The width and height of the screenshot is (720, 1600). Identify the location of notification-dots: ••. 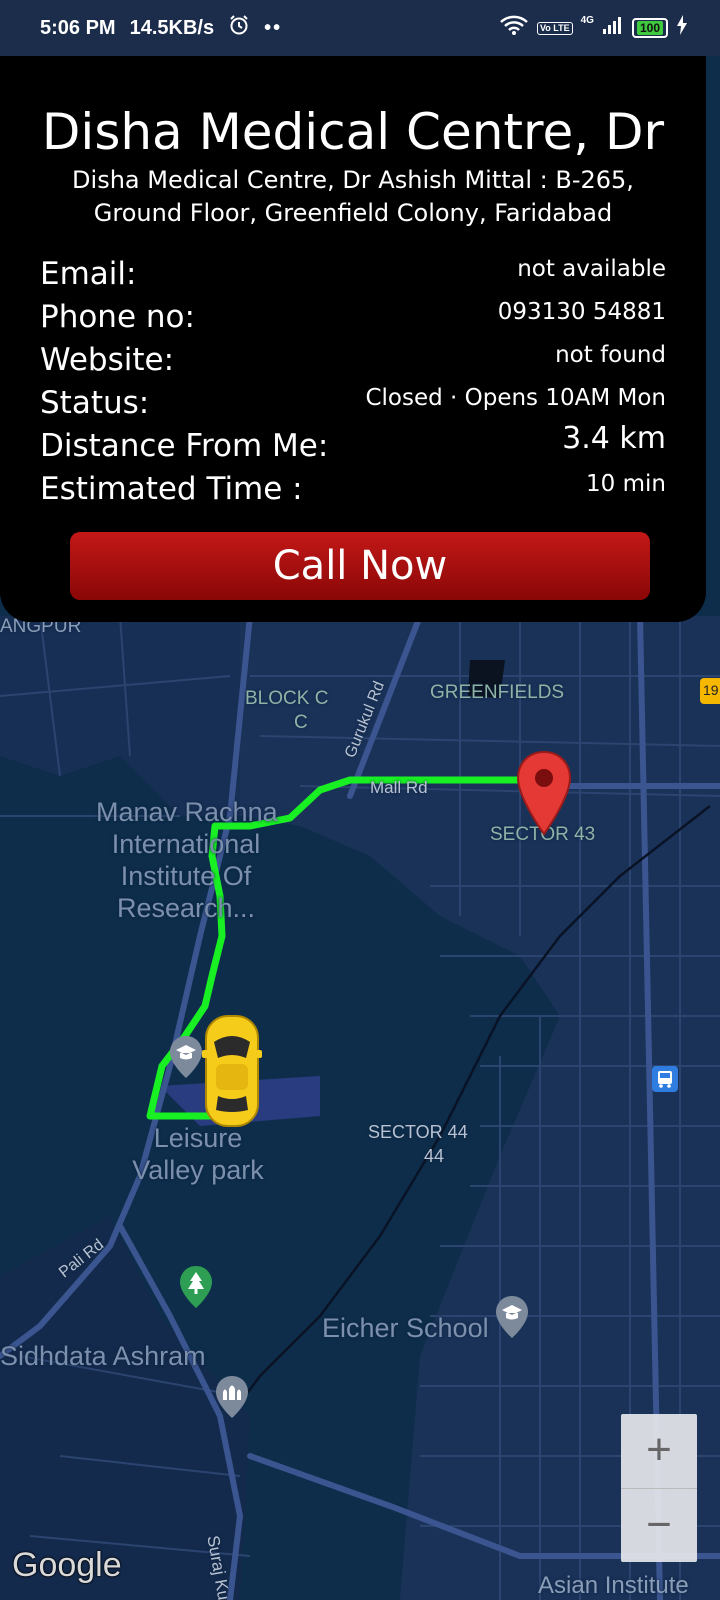
(273, 27).